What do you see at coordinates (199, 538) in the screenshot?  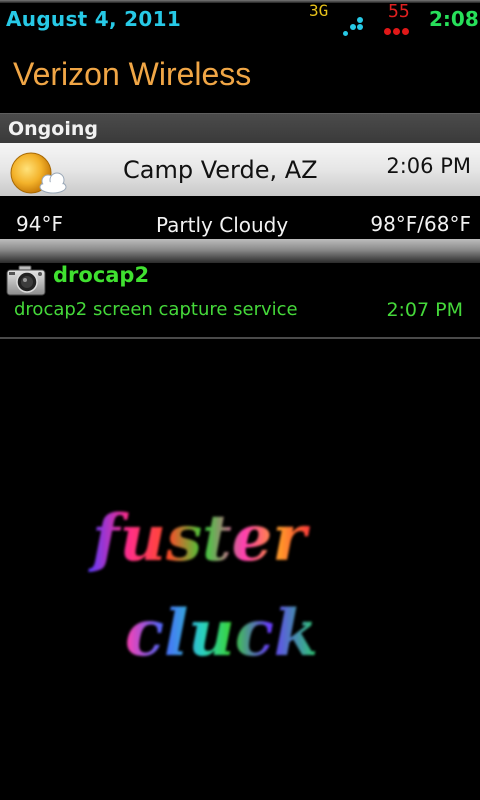 I see `wallpaper-text-line-1: fuster` at bounding box center [199, 538].